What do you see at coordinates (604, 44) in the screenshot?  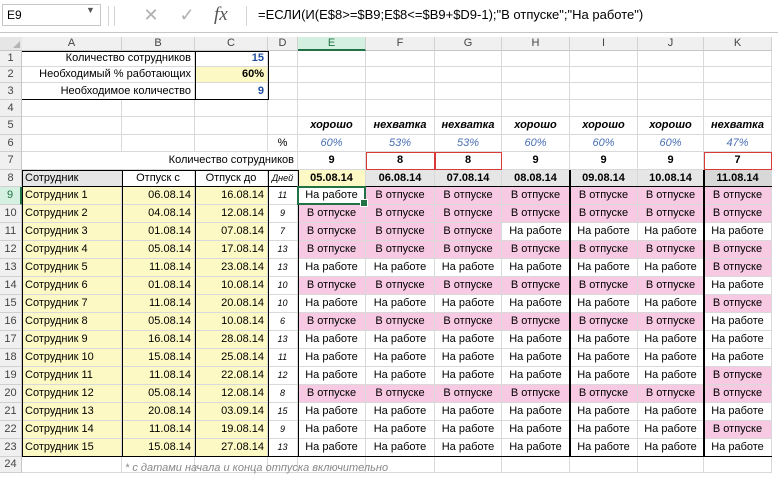 I see `column-header-i: I` at bounding box center [604, 44].